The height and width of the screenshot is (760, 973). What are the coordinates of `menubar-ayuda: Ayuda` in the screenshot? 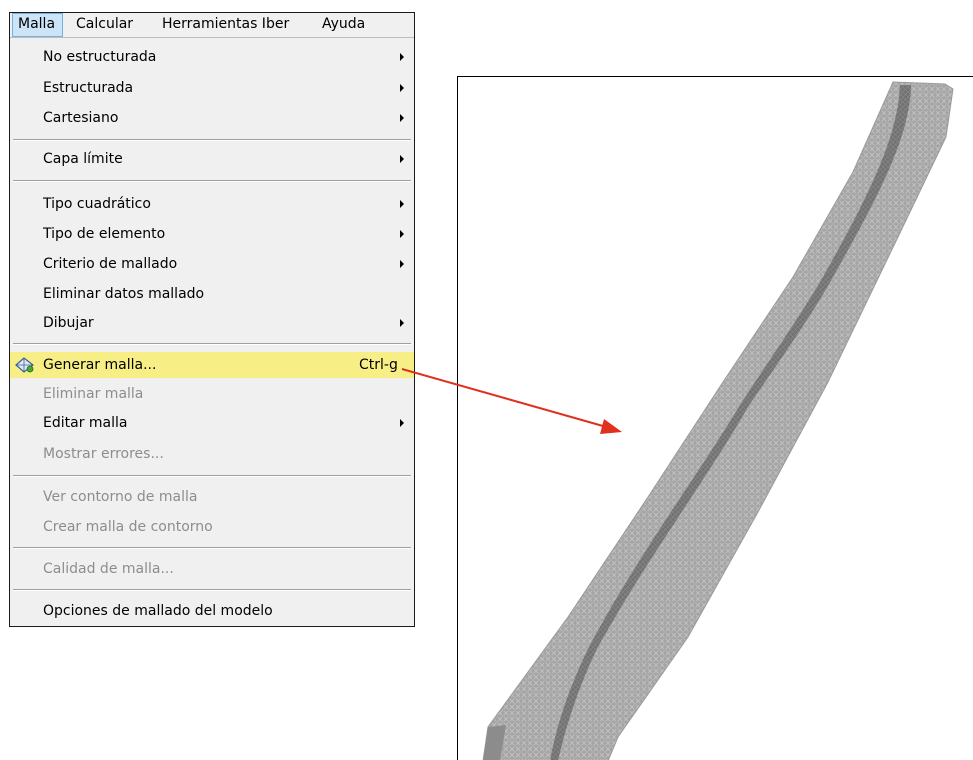 It's located at (343, 25).